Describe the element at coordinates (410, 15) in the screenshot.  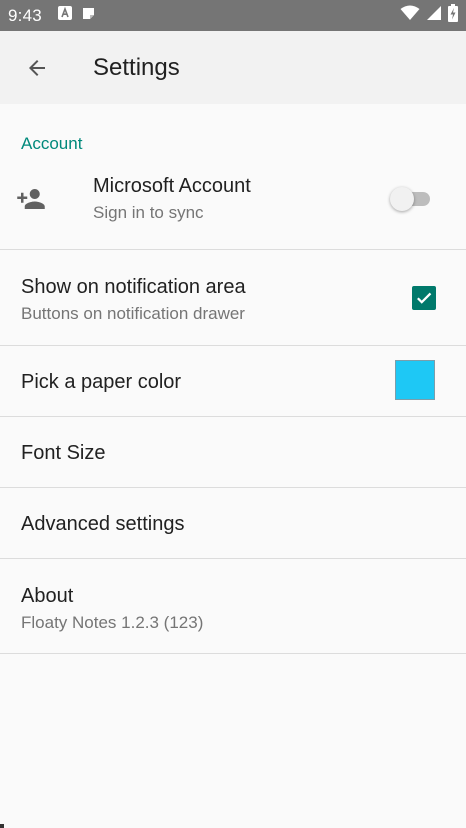
I see `wifi-icon` at that location.